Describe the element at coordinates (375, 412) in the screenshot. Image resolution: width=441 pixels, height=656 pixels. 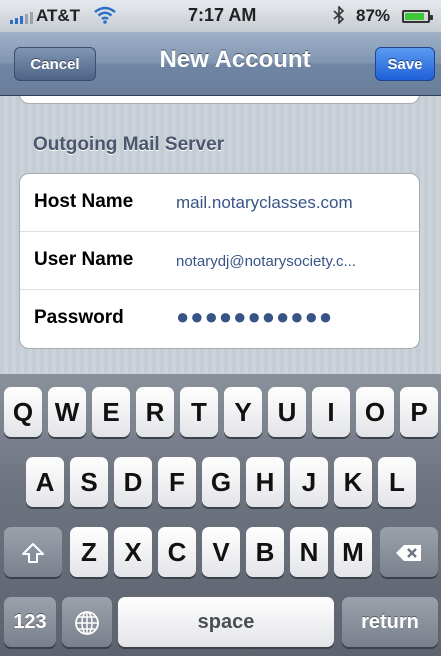
I see `key-o: O` at that location.